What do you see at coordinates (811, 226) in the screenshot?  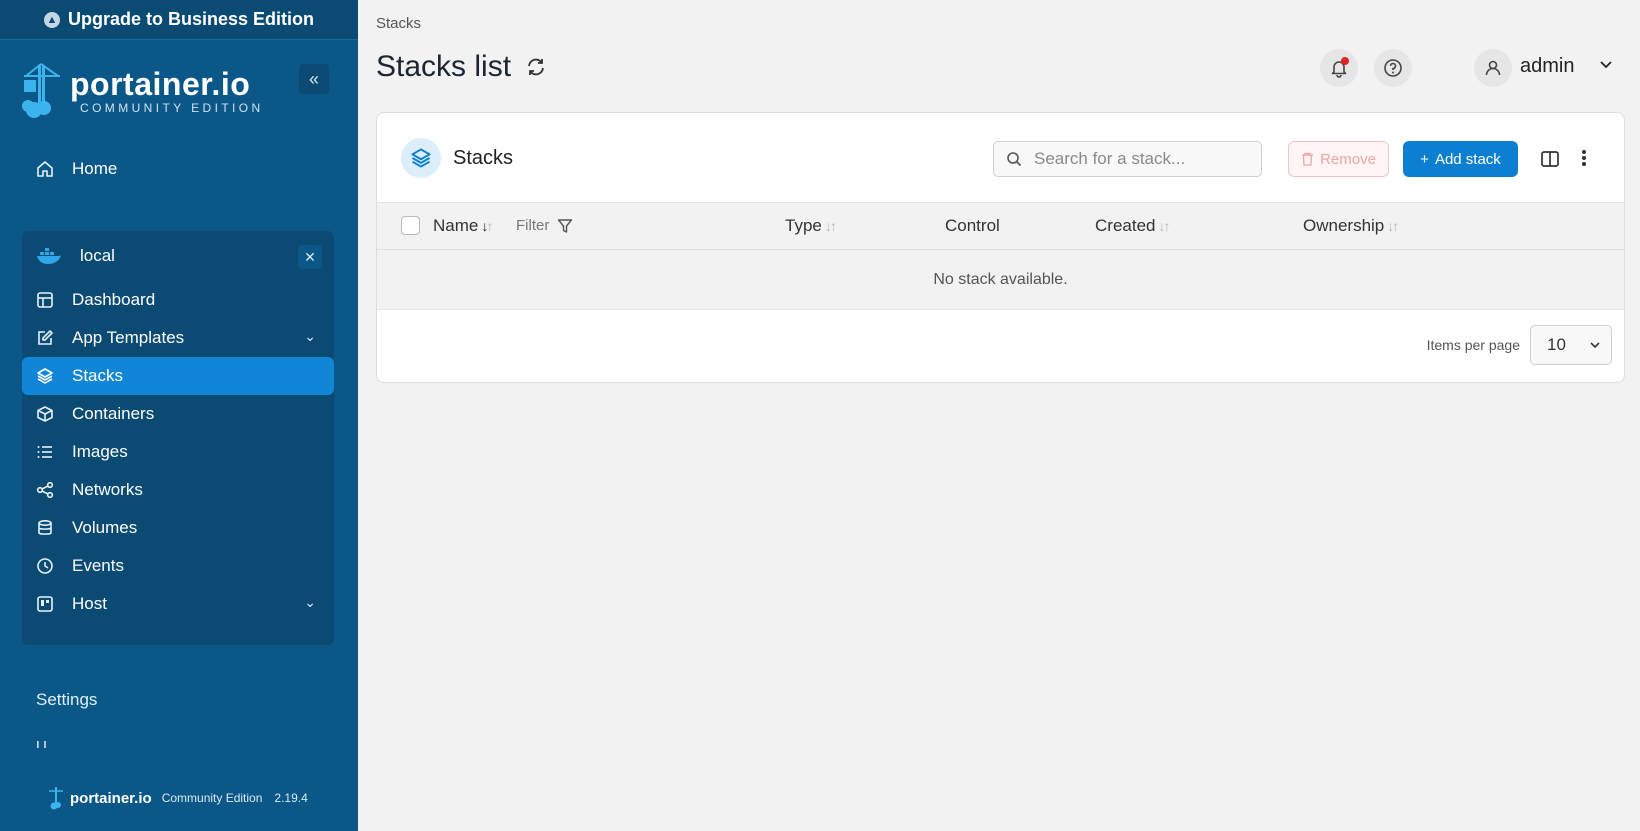 I see `column-header-type: Type ↓↑` at bounding box center [811, 226].